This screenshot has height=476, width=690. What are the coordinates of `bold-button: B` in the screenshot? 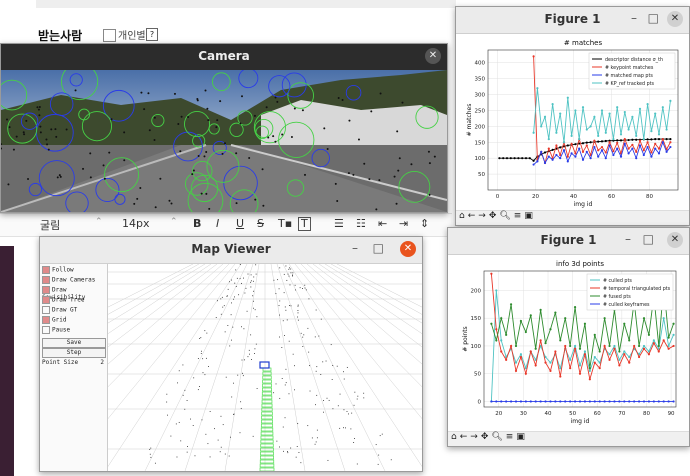 It's located at (197, 223).